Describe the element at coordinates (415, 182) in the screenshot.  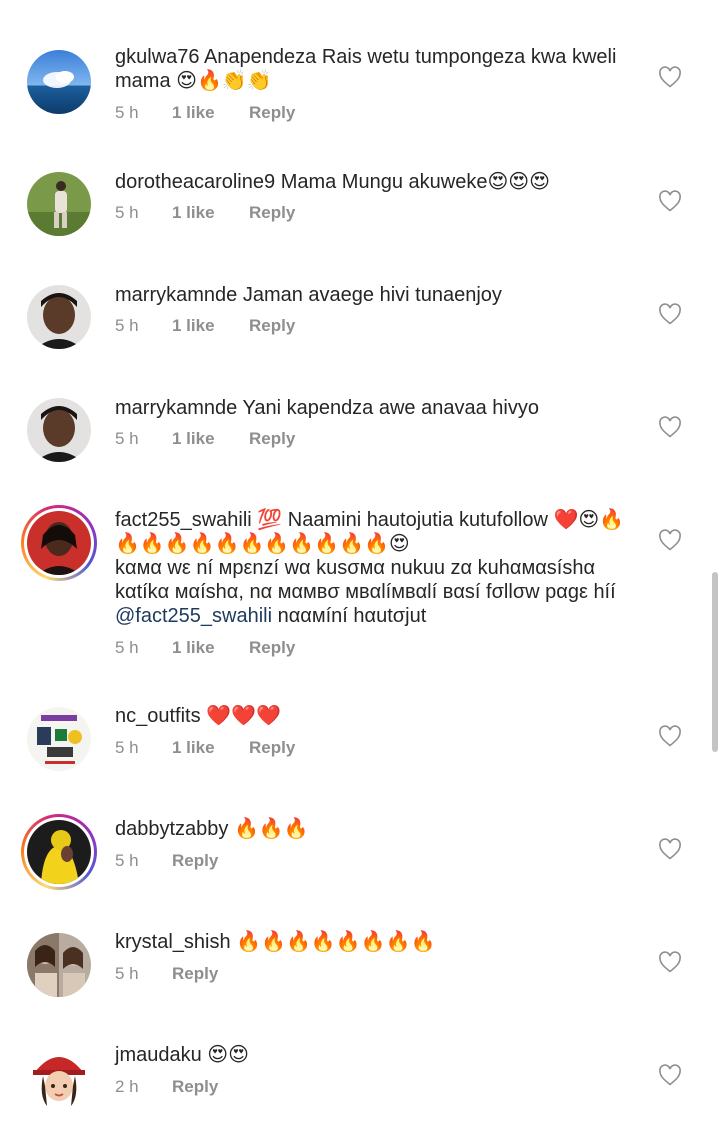
I see `comment-text: Mama Mungu akuweke😍😍😍` at that location.